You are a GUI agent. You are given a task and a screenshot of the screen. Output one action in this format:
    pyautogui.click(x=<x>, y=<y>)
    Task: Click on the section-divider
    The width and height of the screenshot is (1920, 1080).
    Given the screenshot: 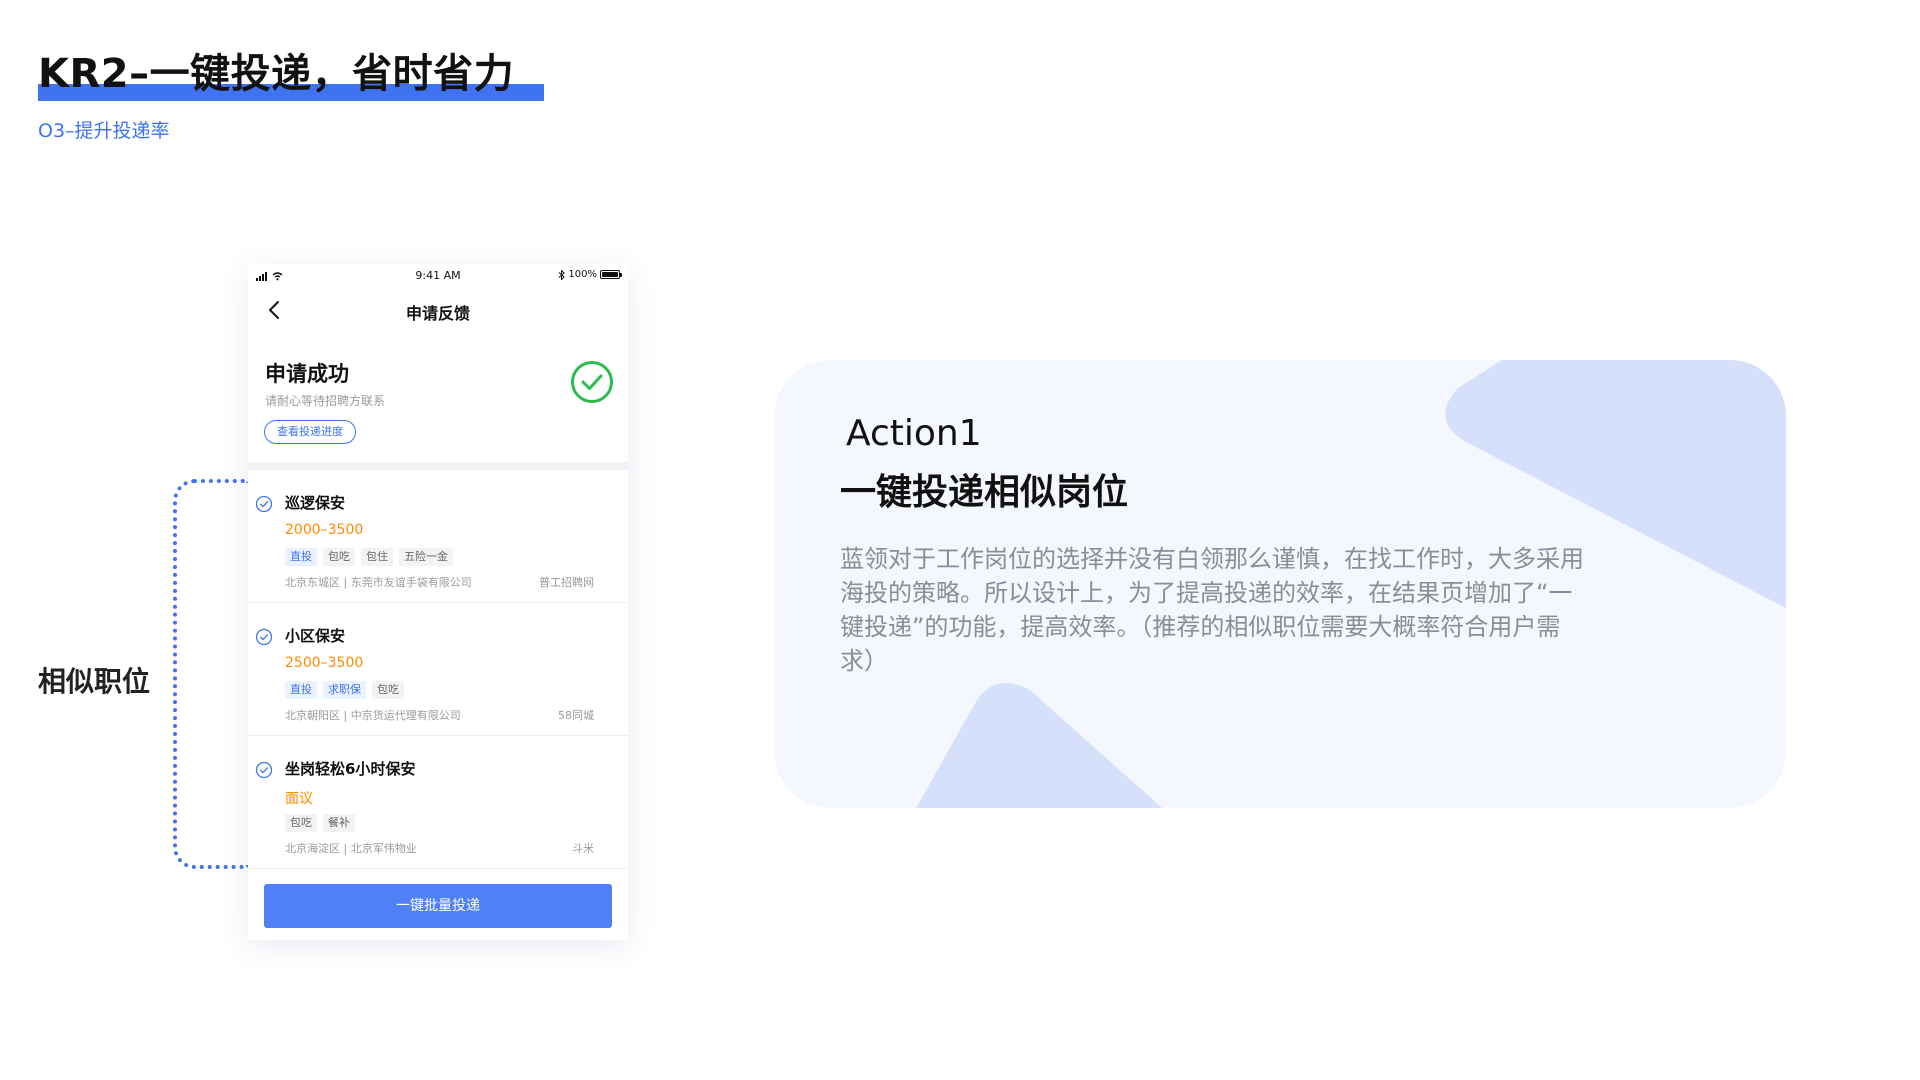 What is the action you would take?
    pyautogui.click(x=438, y=466)
    